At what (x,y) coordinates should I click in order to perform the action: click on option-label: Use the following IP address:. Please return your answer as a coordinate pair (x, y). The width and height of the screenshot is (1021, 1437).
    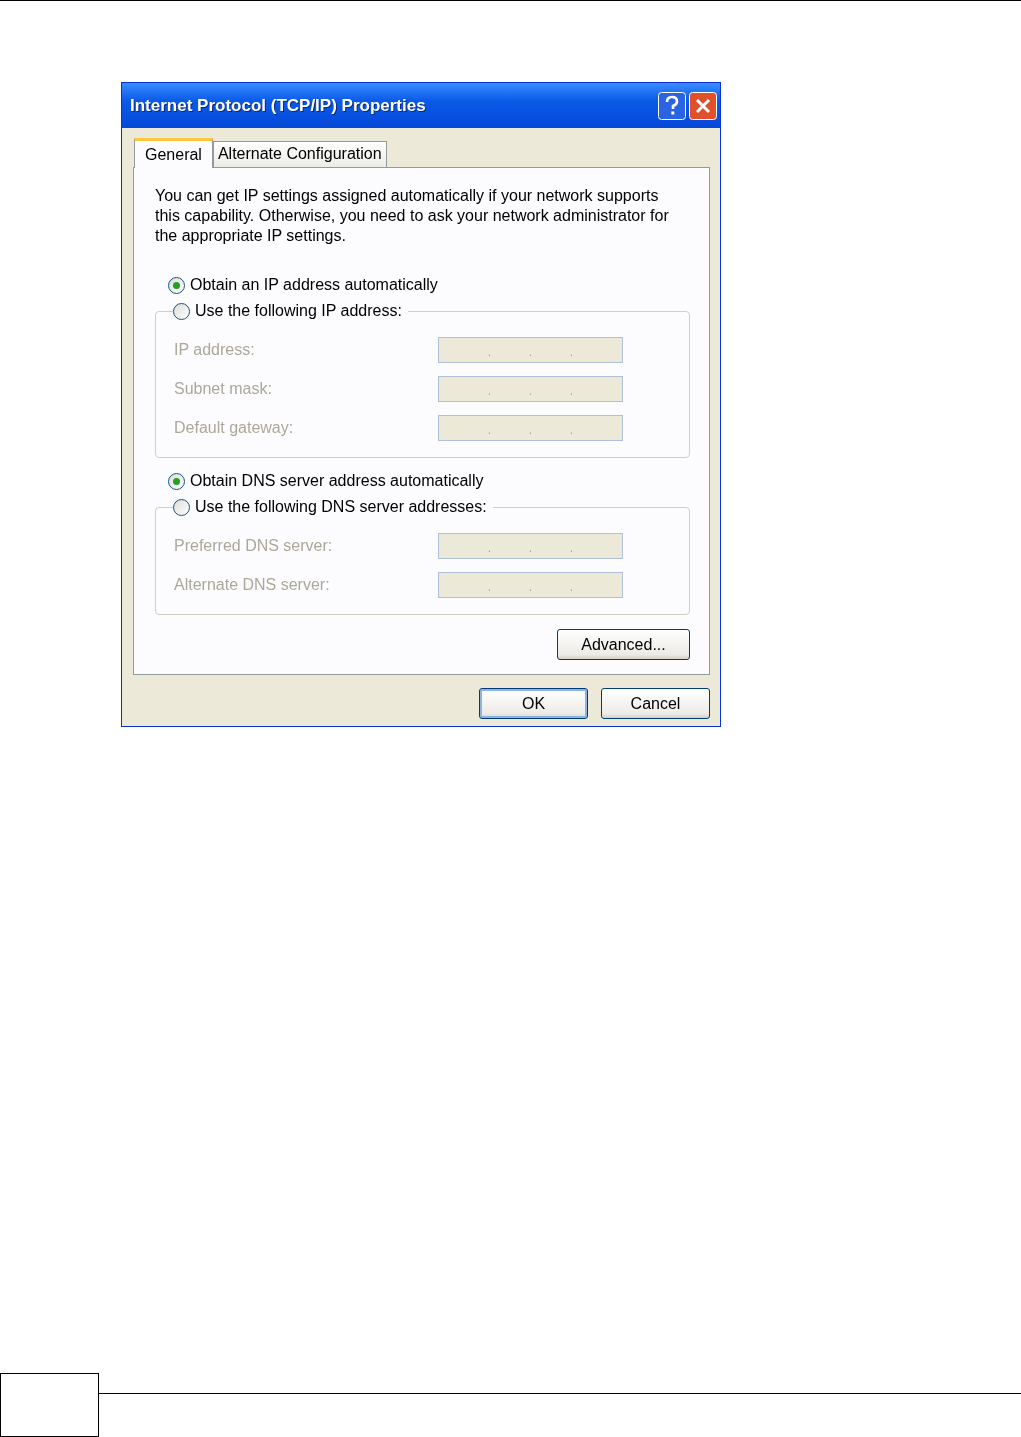
    Looking at the image, I should click on (298, 311).